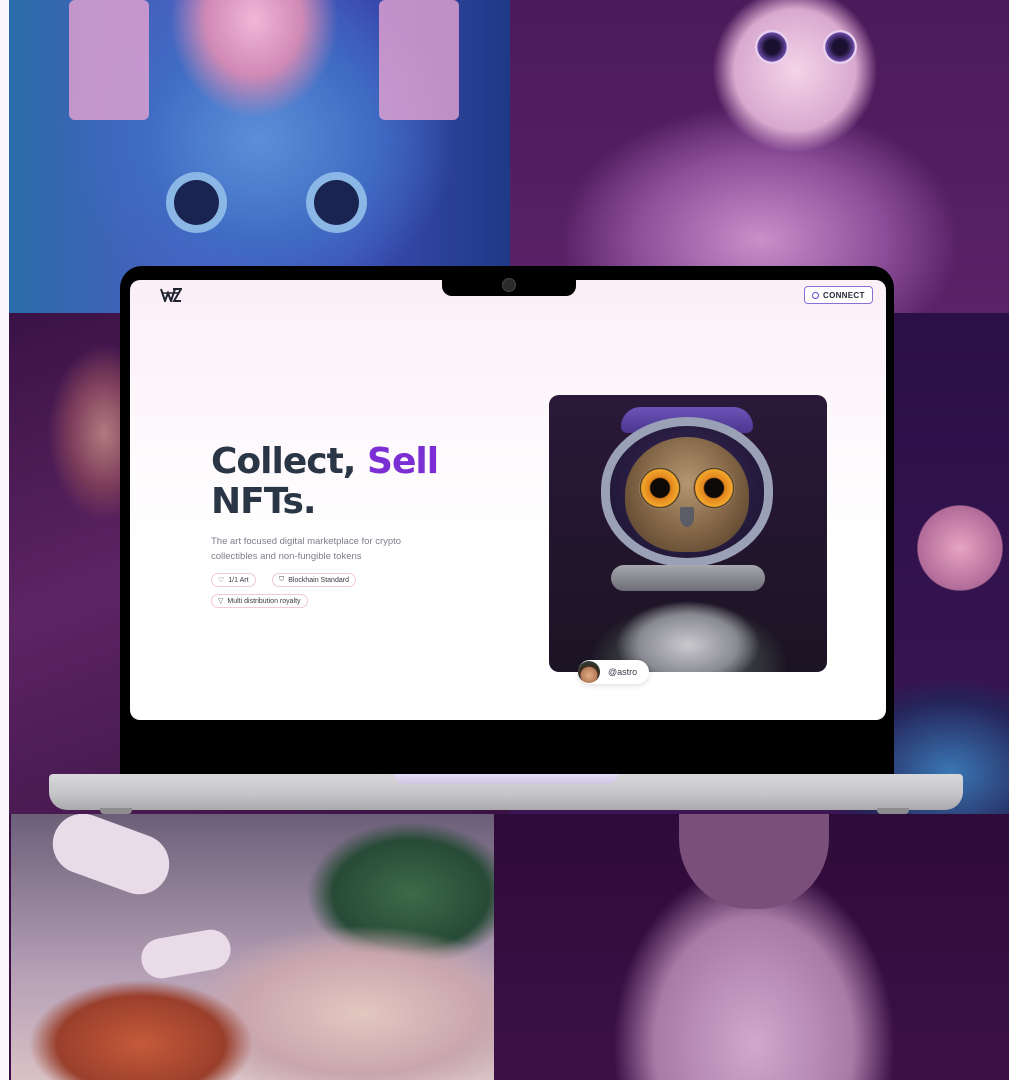 Image resolution: width=1009 pixels, height=1080 pixels. Describe the element at coordinates (282, 579) in the screenshot. I see `shield-icon: ⛉` at that location.